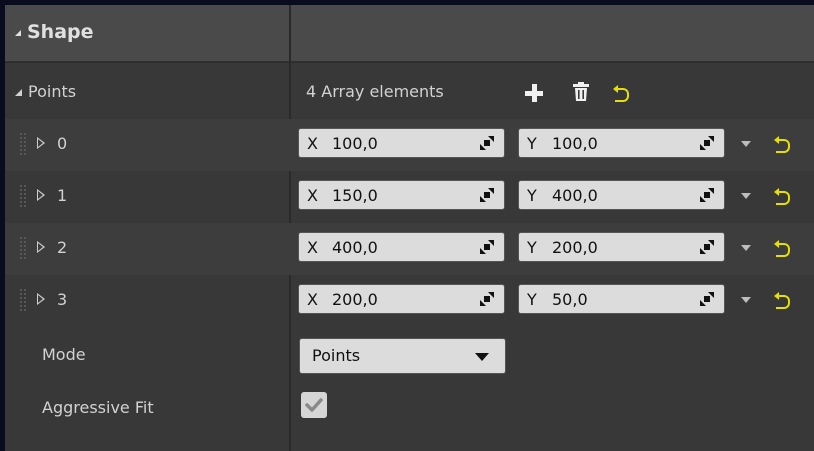 This screenshot has width=814, height=451. Describe the element at coordinates (18, 92) in the screenshot. I see `expand-triangle-icon` at that location.